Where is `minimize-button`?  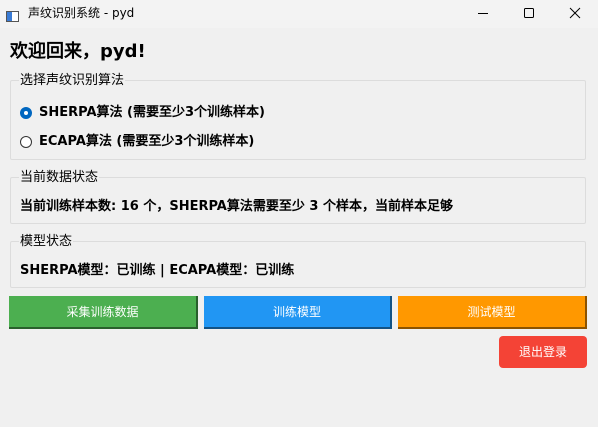 minimize-button is located at coordinates (483, 13).